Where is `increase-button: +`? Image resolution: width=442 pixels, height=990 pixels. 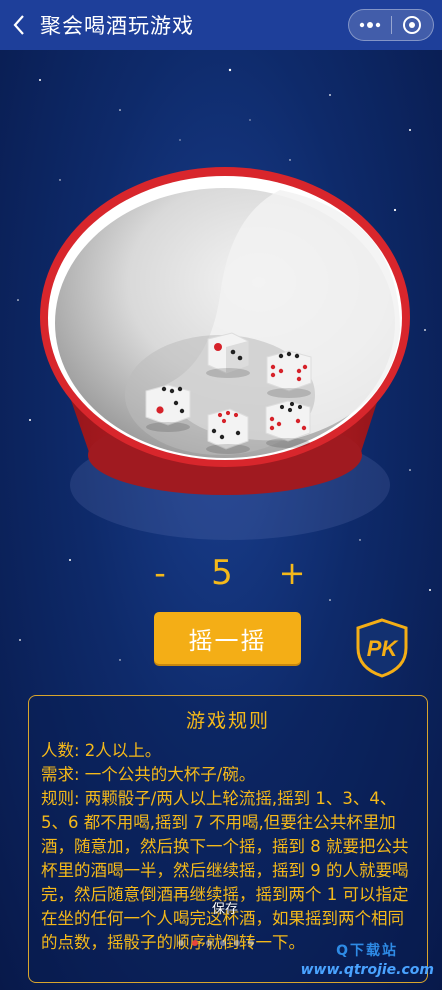 increase-button: + is located at coordinates (292, 573).